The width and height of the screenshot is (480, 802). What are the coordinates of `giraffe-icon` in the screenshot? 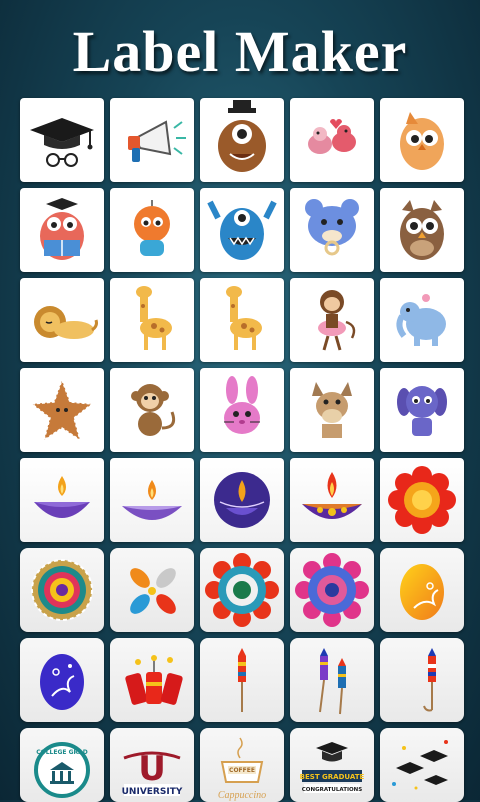 It's located at (152, 320).